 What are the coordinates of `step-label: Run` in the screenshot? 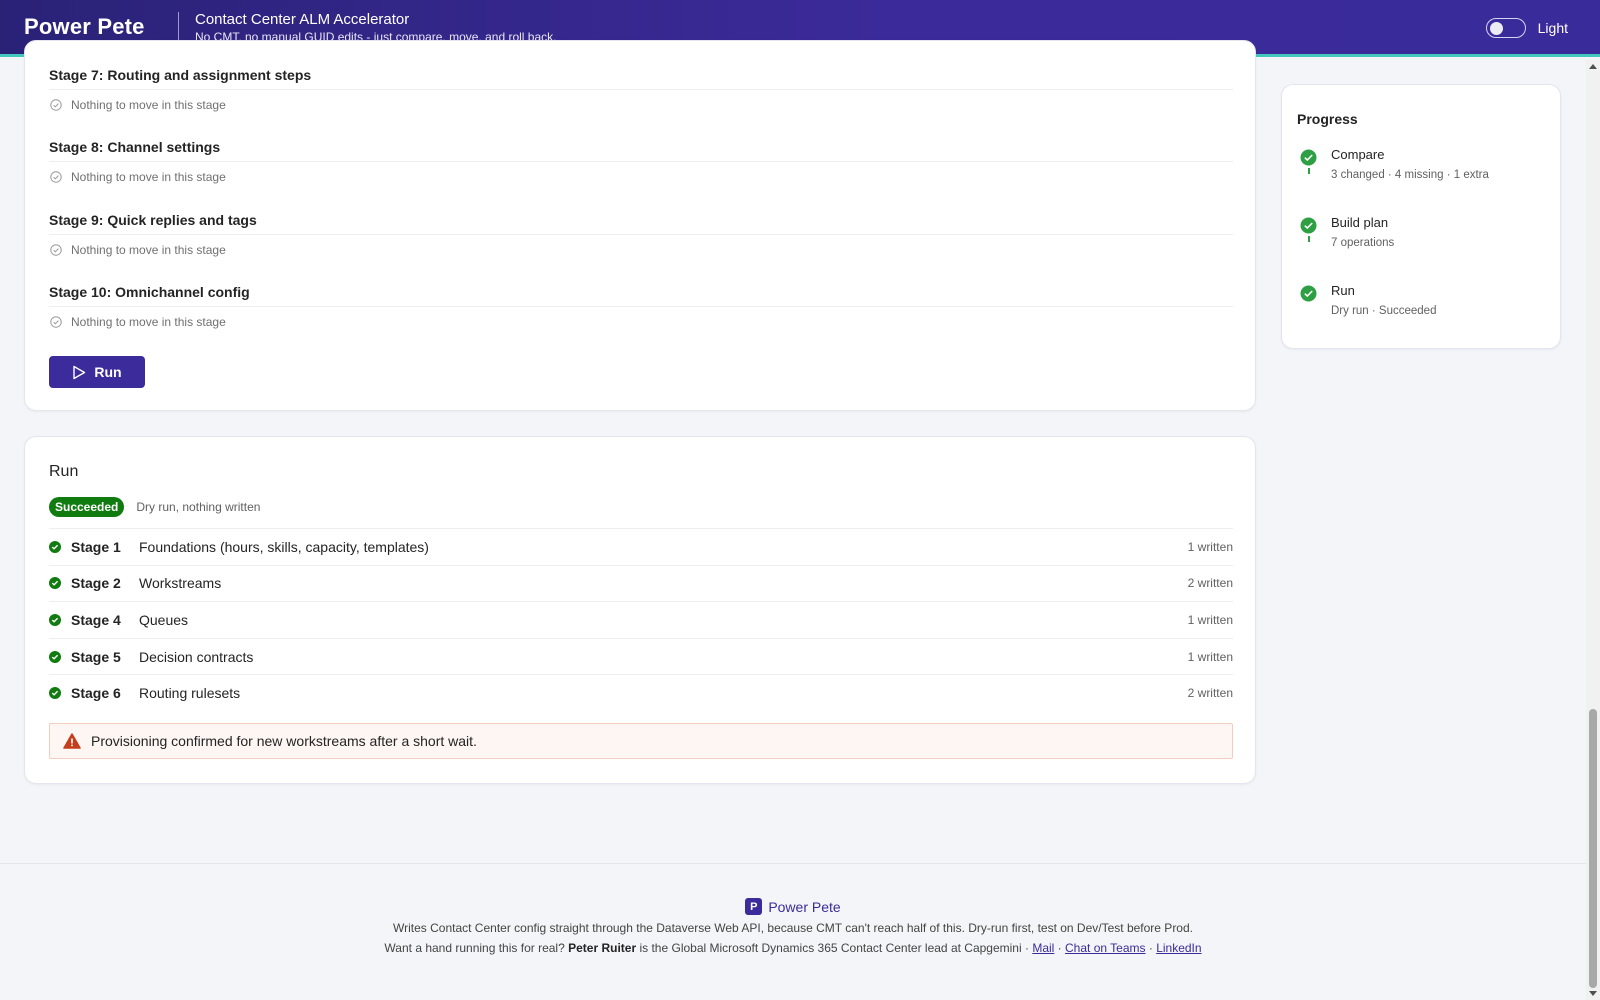 It's located at (1343, 290).